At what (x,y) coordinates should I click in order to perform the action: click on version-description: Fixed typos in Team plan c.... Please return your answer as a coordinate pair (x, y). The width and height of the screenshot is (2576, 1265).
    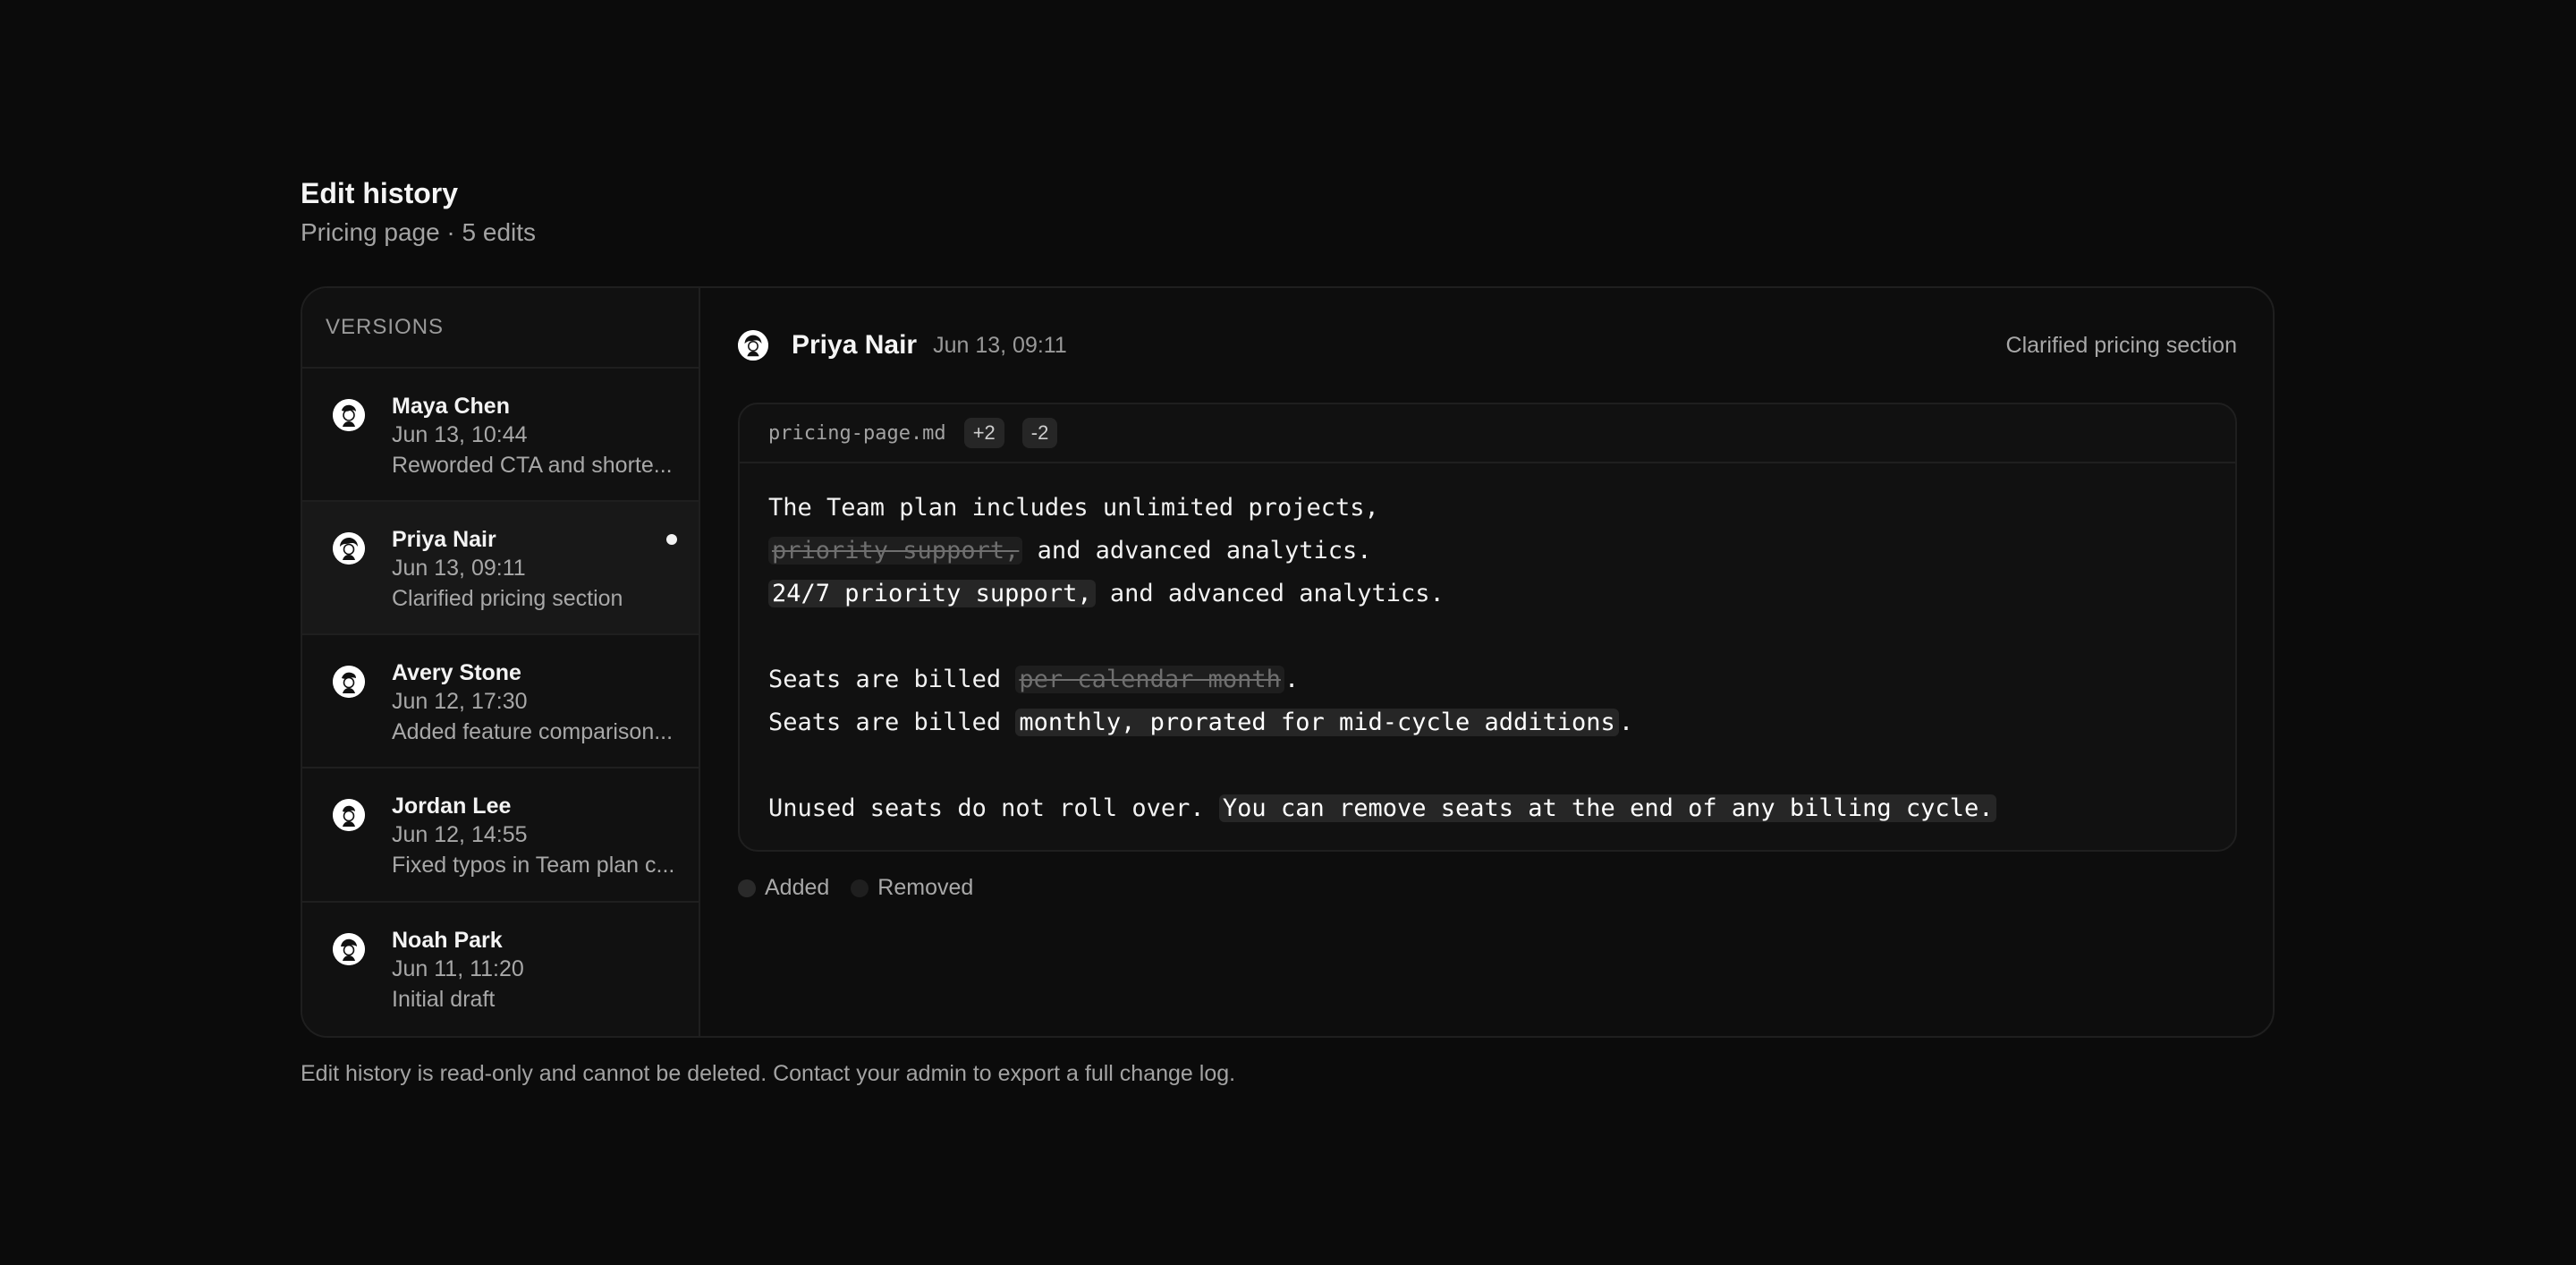
    Looking at the image, I should click on (533, 866).